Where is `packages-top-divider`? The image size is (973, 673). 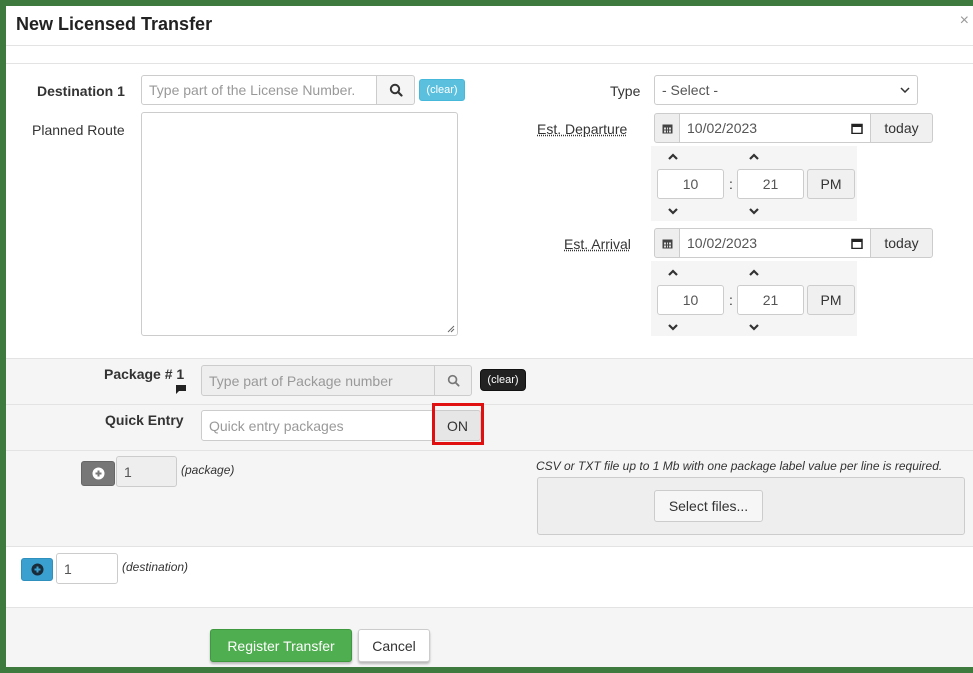 packages-top-divider is located at coordinates (489, 358).